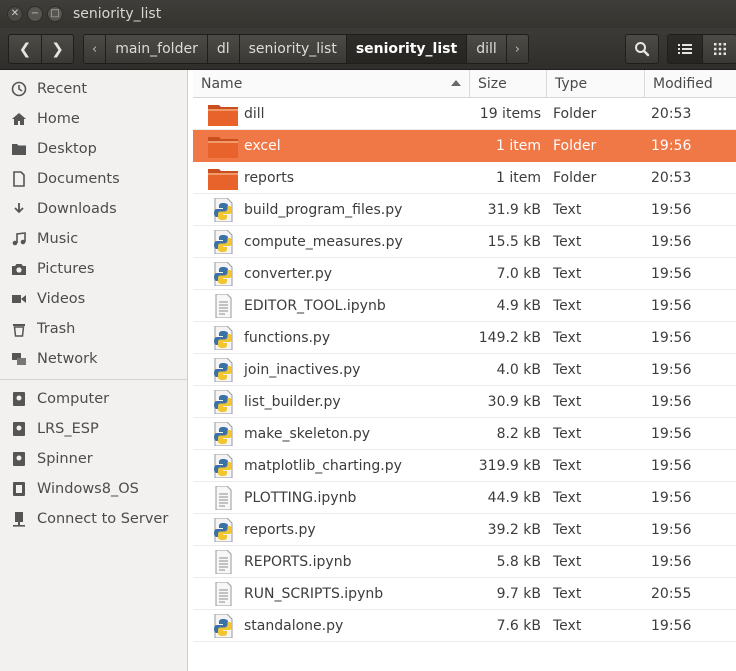 The width and height of the screenshot is (736, 671). I want to click on breadcrumb-seniority-list-parent: seniority_list, so click(292, 49).